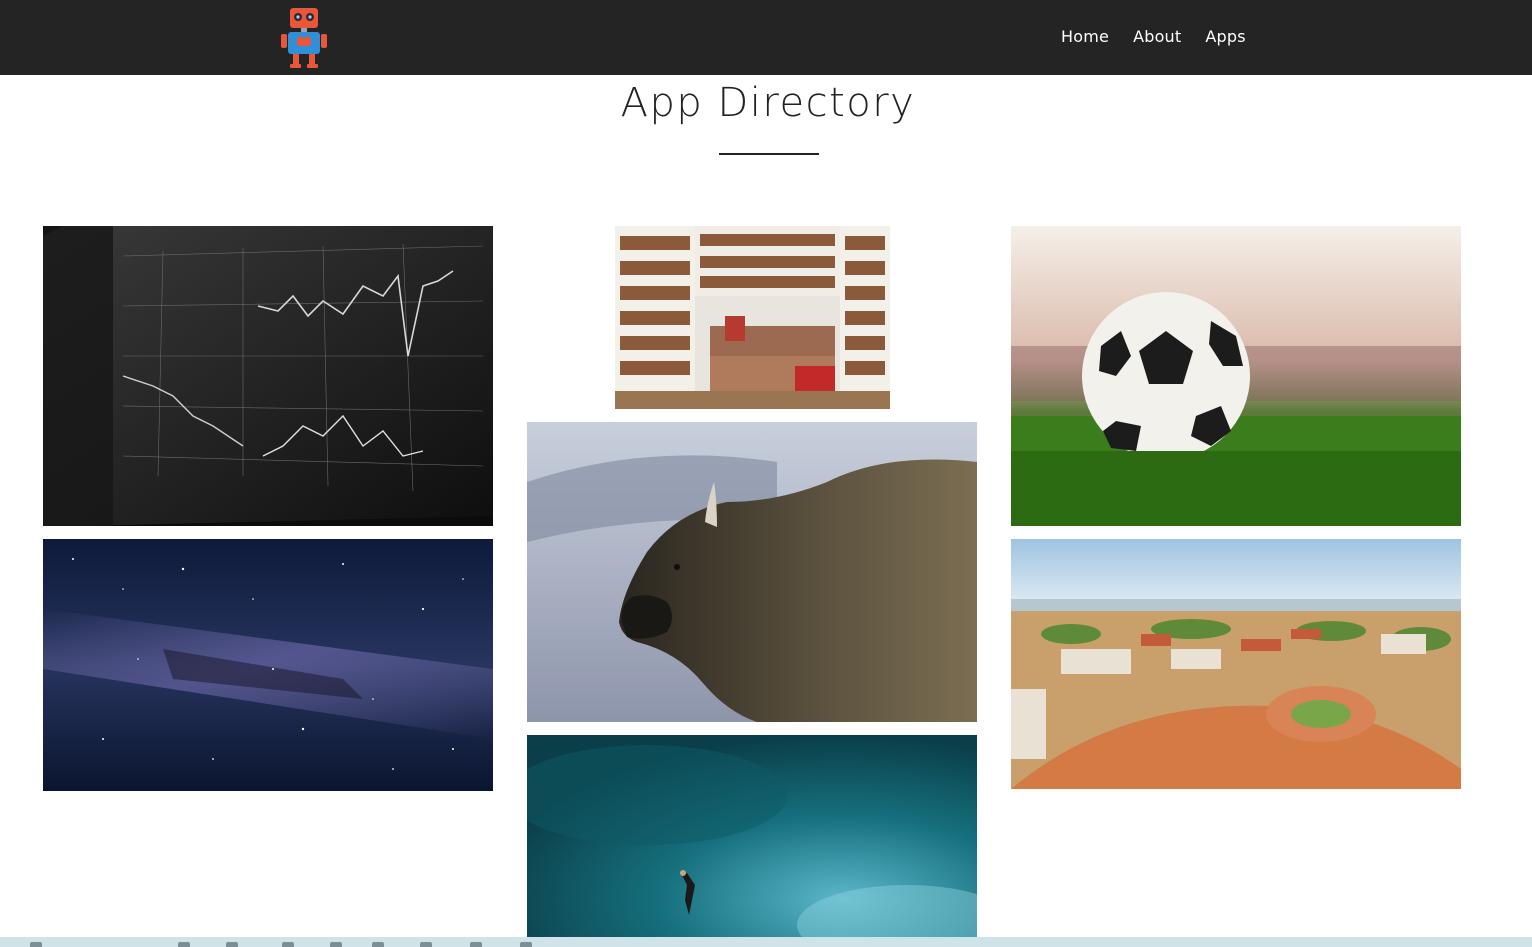  What do you see at coordinates (1085, 37) in the screenshot?
I see `nav-link-home: Home` at bounding box center [1085, 37].